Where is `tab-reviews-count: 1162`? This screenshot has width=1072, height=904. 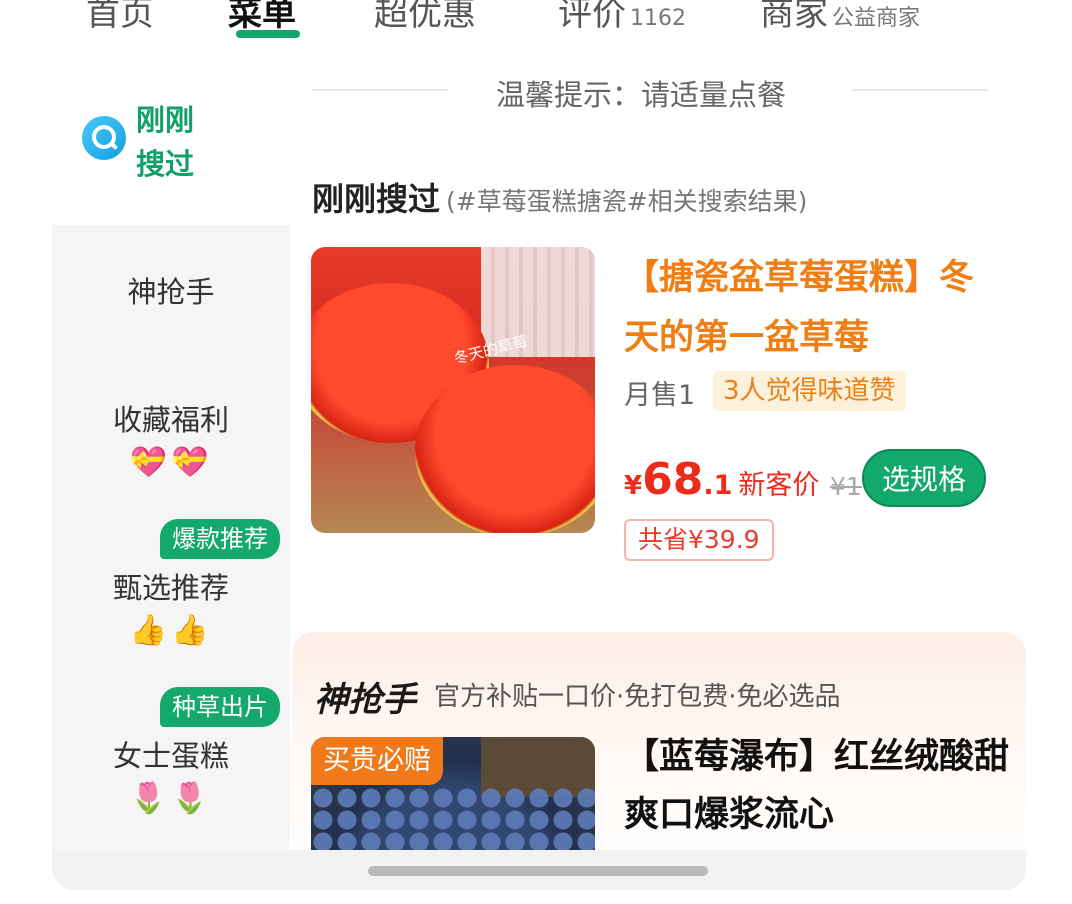
tab-reviews-count: 1162 is located at coordinates (658, 18).